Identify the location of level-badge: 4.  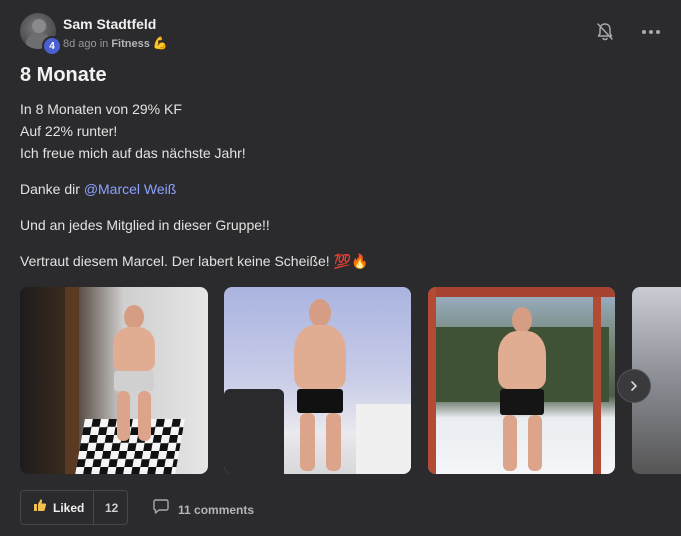
(52, 46).